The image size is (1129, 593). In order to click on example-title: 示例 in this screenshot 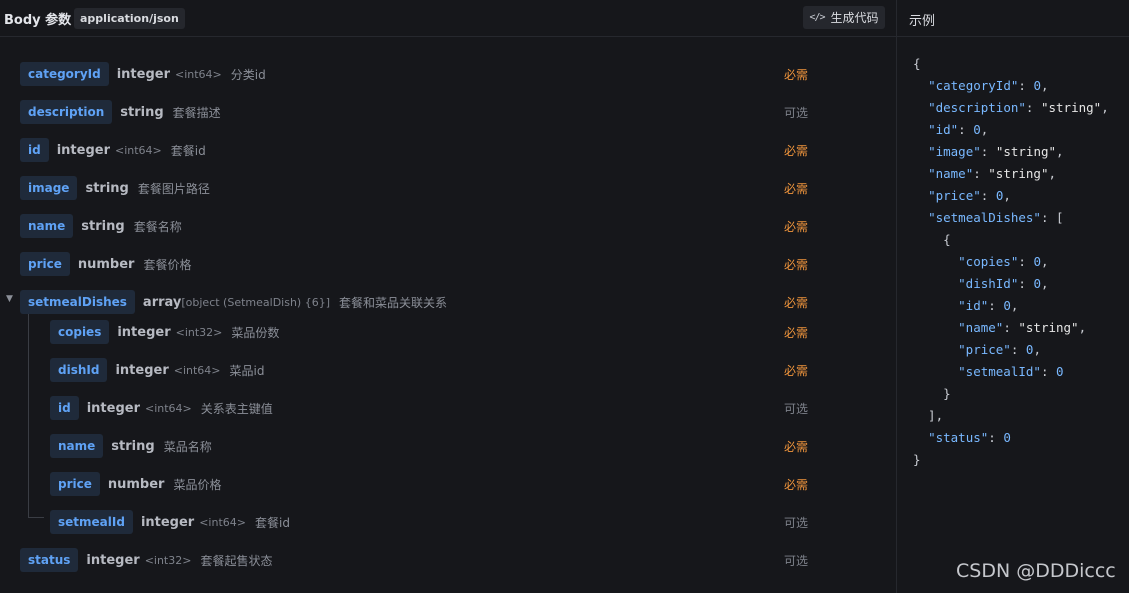, I will do `click(922, 21)`.